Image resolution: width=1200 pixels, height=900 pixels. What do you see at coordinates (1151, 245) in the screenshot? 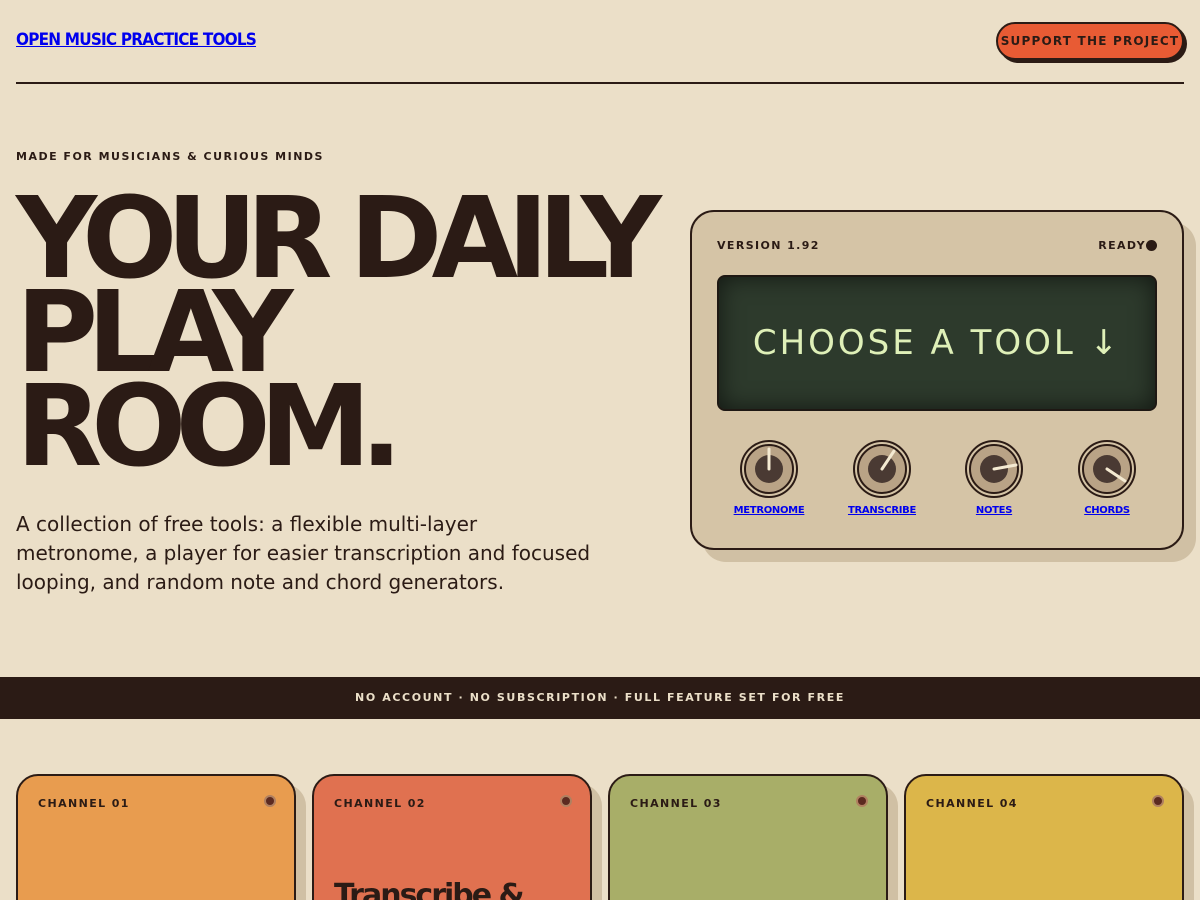
I see `status-led-icon` at bounding box center [1151, 245].